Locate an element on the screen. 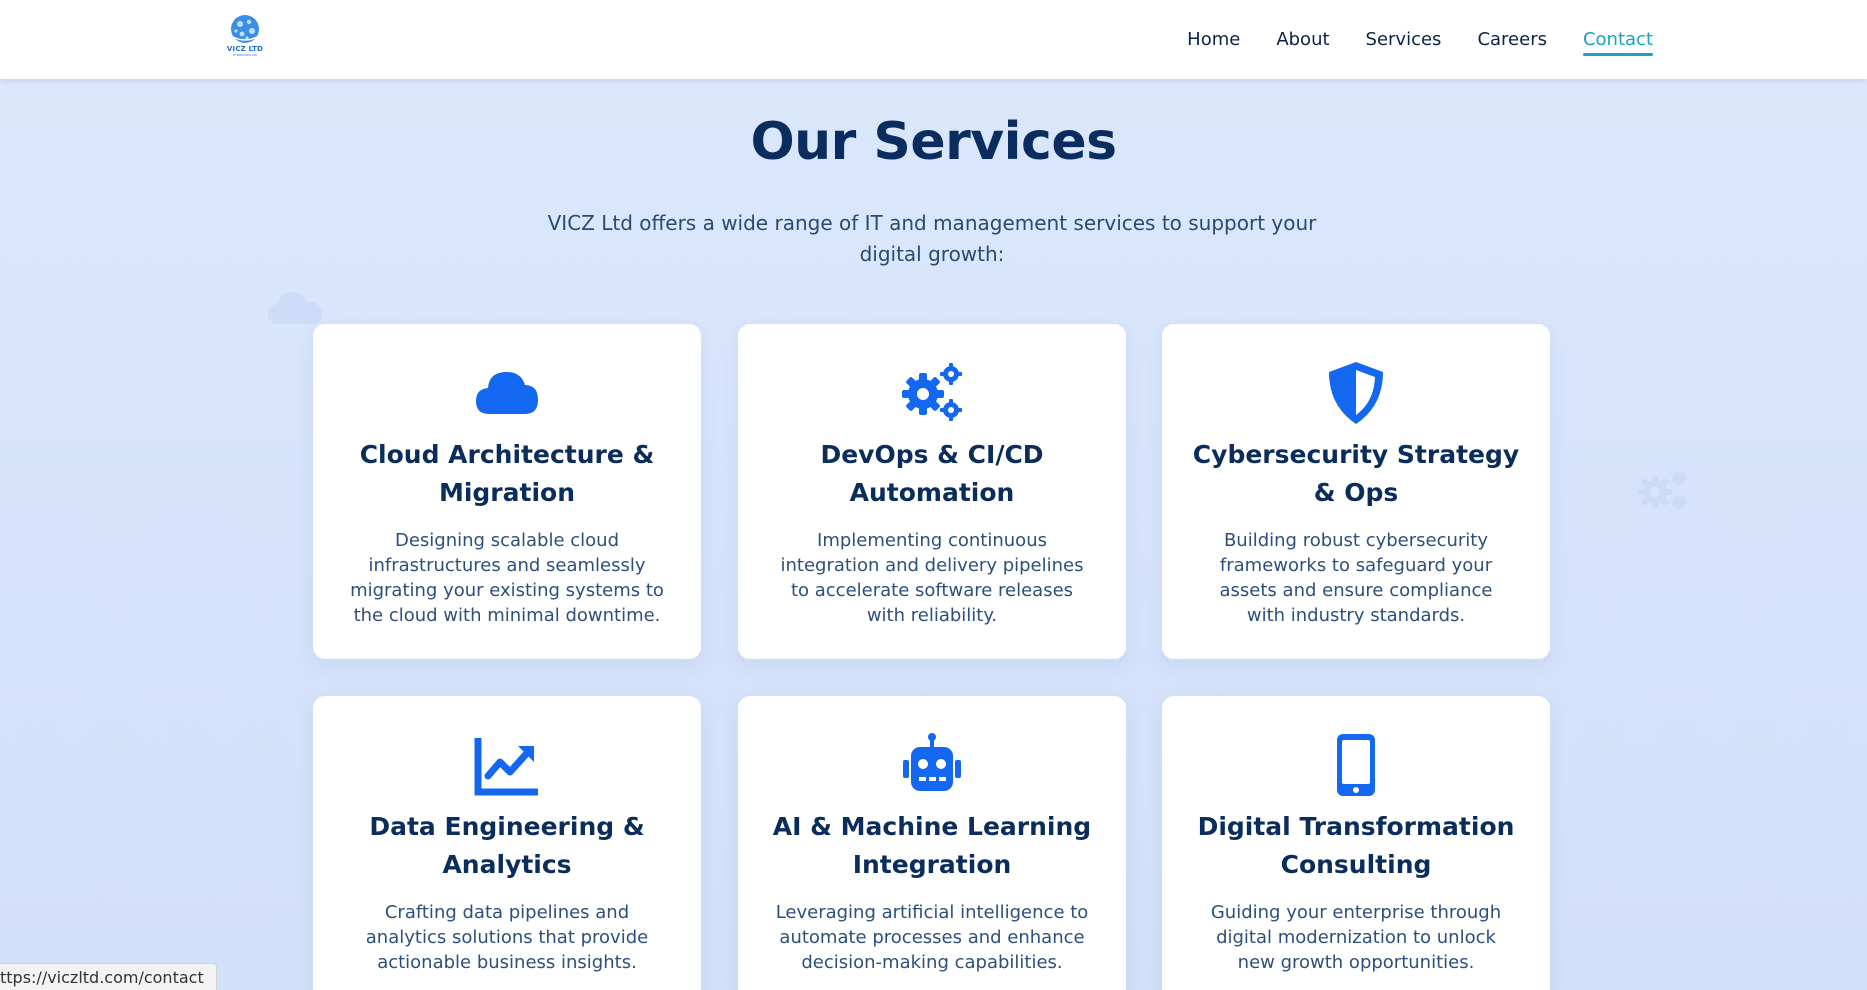  nav-link-careers: Careers is located at coordinates (1512, 39).